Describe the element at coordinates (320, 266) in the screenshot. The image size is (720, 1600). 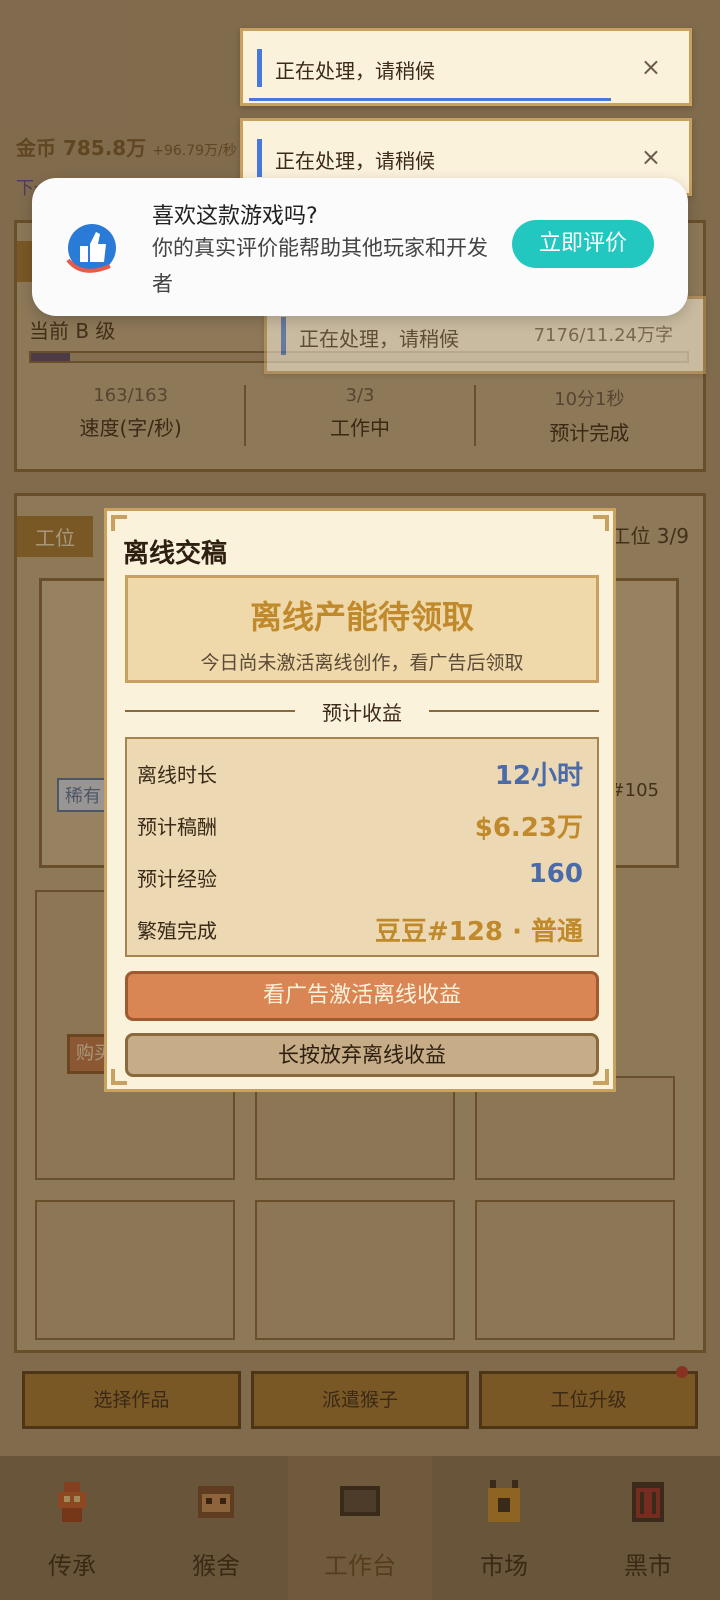
I see `rating-body: 你的真实评价能帮助其他玩家和开发者` at that location.